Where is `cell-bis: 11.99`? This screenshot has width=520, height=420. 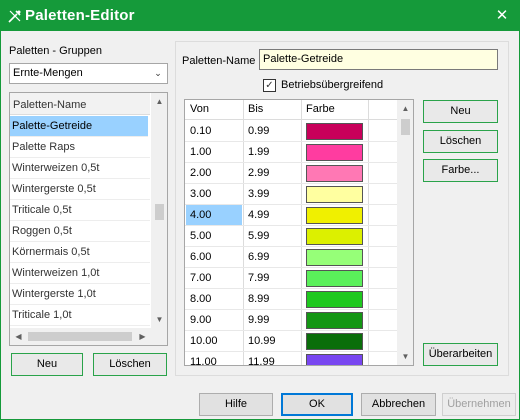 cell-bis: 11.99 is located at coordinates (261, 360).